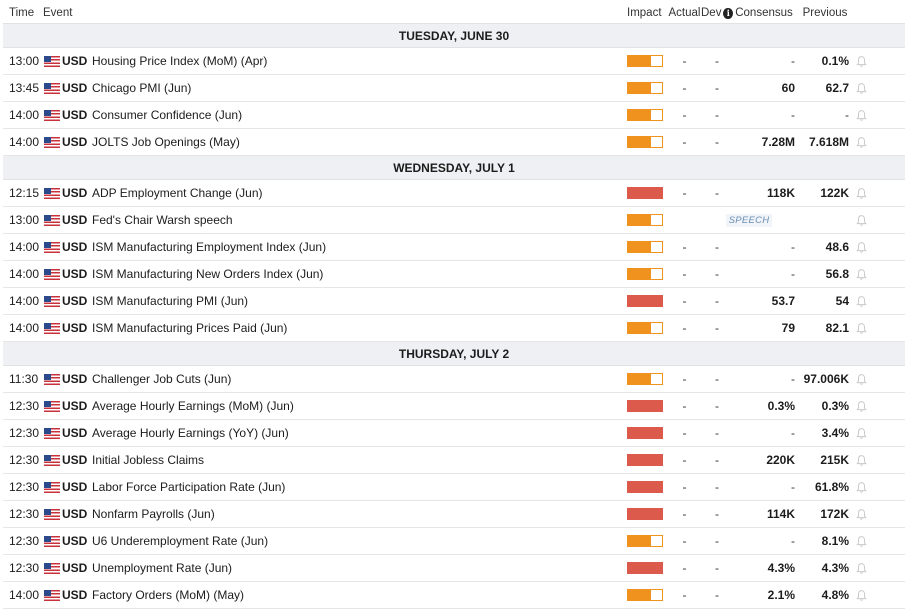 Image resolution: width=906 pixels, height=609 pixels. Describe the element at coordinates (793, 247) in the screenshot. I see `consensus-value: -` at that location.